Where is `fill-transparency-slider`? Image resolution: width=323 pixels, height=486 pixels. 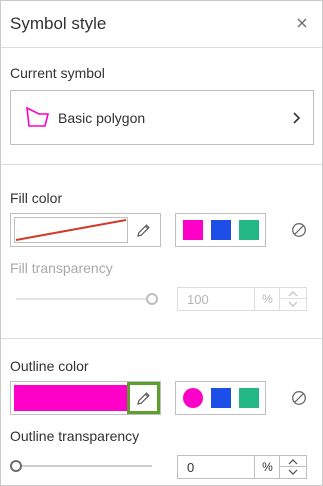 fill-transparency-slider is located at coordinates (84, 299).